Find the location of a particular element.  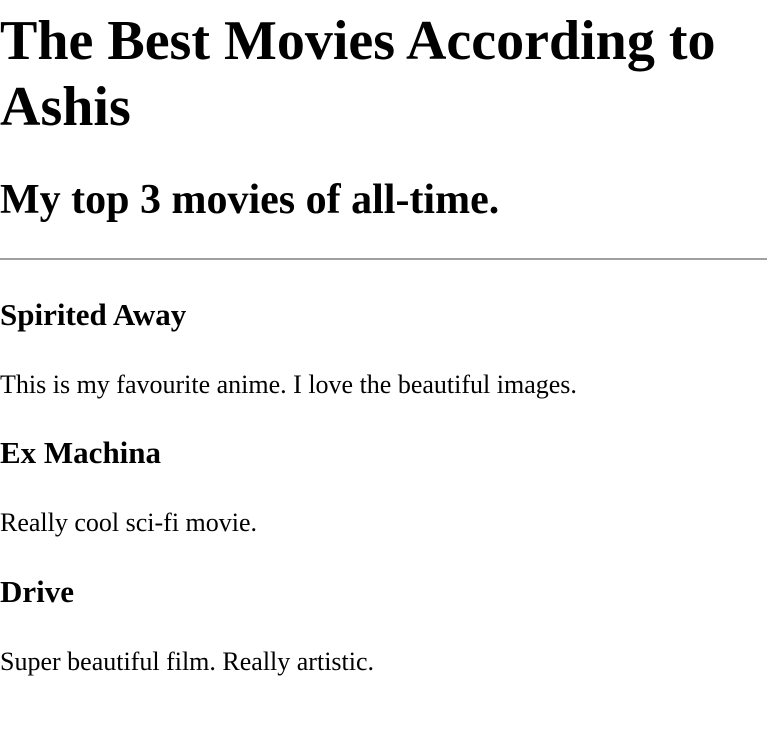

page-subtitle: My top 3 movies of all-time. is located at coordinates (250, 200).